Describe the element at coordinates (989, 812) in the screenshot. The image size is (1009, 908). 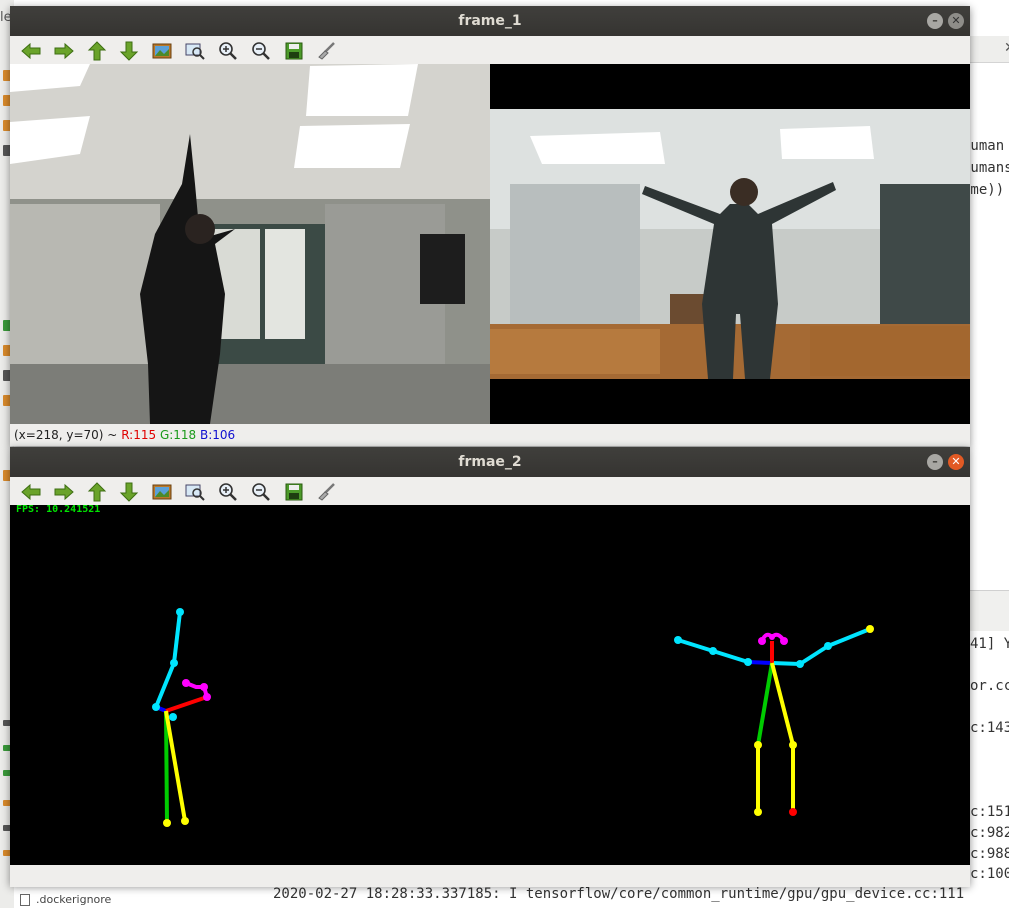
I see `terminal-line: c:151` at that location.